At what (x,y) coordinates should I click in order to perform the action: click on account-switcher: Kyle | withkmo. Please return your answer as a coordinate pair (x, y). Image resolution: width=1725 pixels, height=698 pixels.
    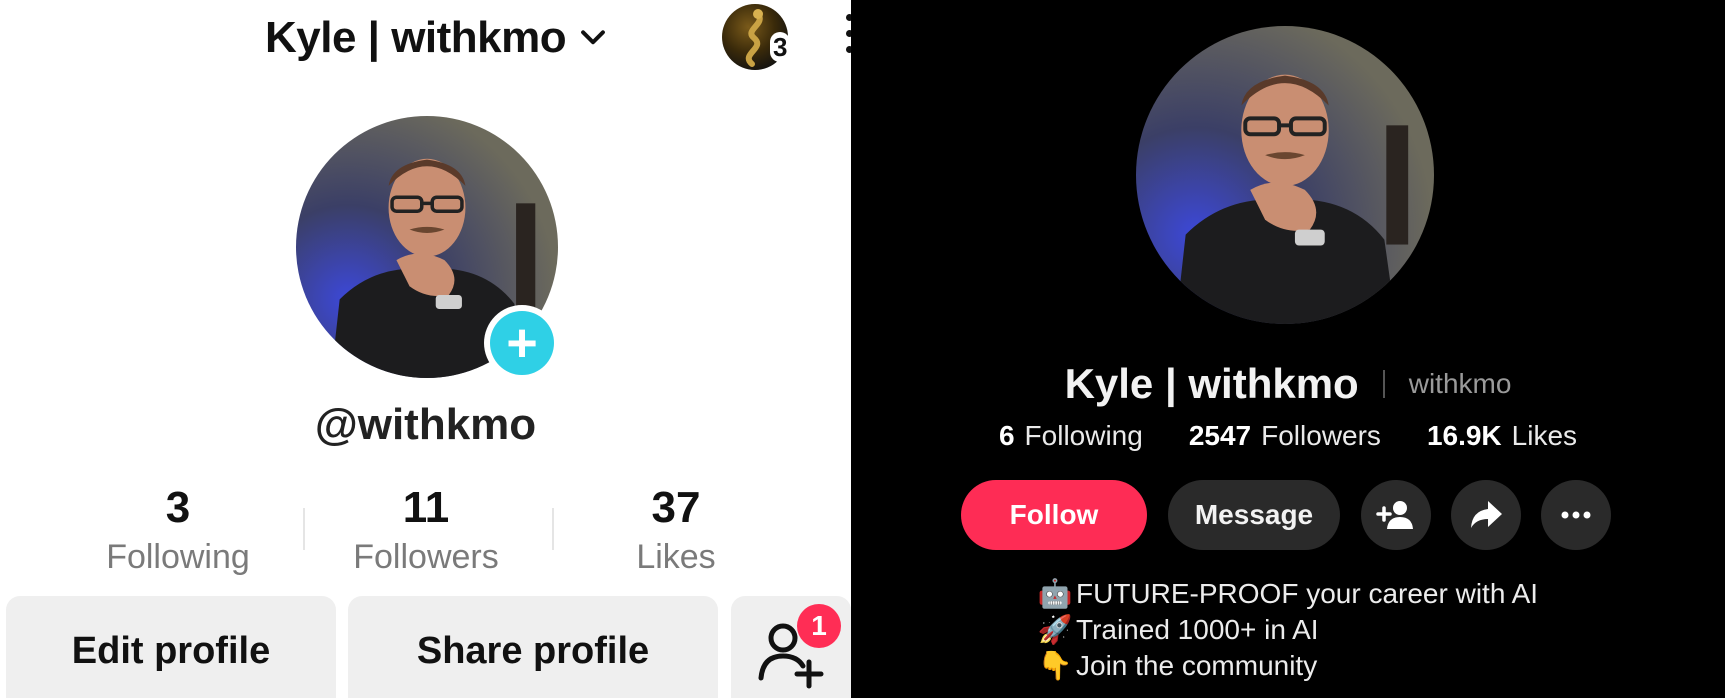
    Looking at the image, I should click on (437, 38).